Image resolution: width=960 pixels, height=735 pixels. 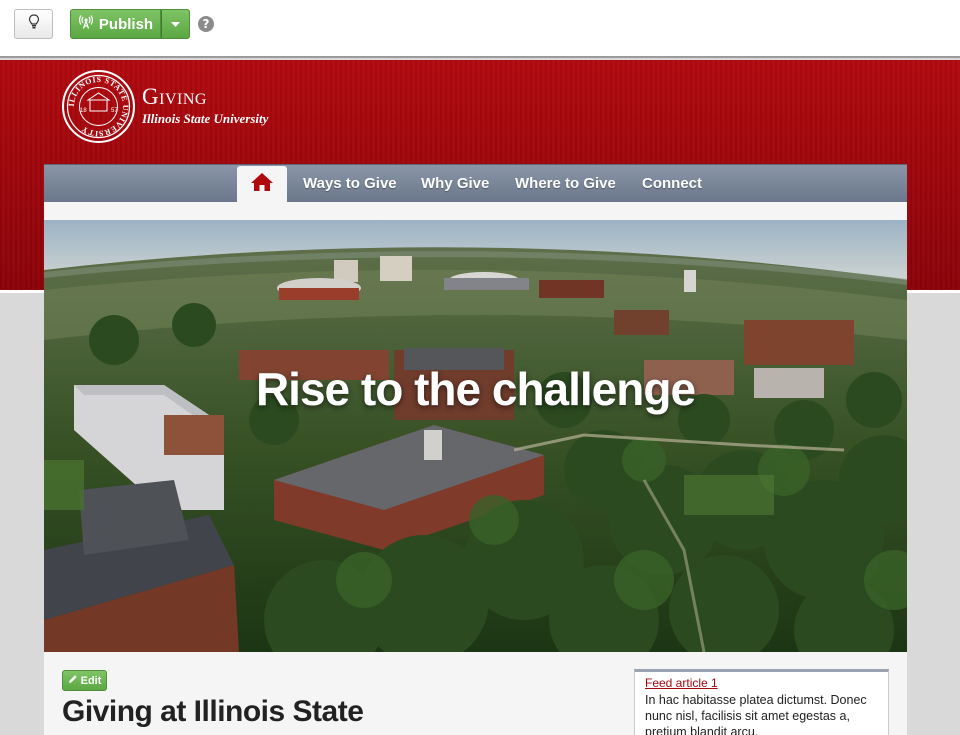 I want to click on seal-year-right: 57, so click(x=114, y=111).